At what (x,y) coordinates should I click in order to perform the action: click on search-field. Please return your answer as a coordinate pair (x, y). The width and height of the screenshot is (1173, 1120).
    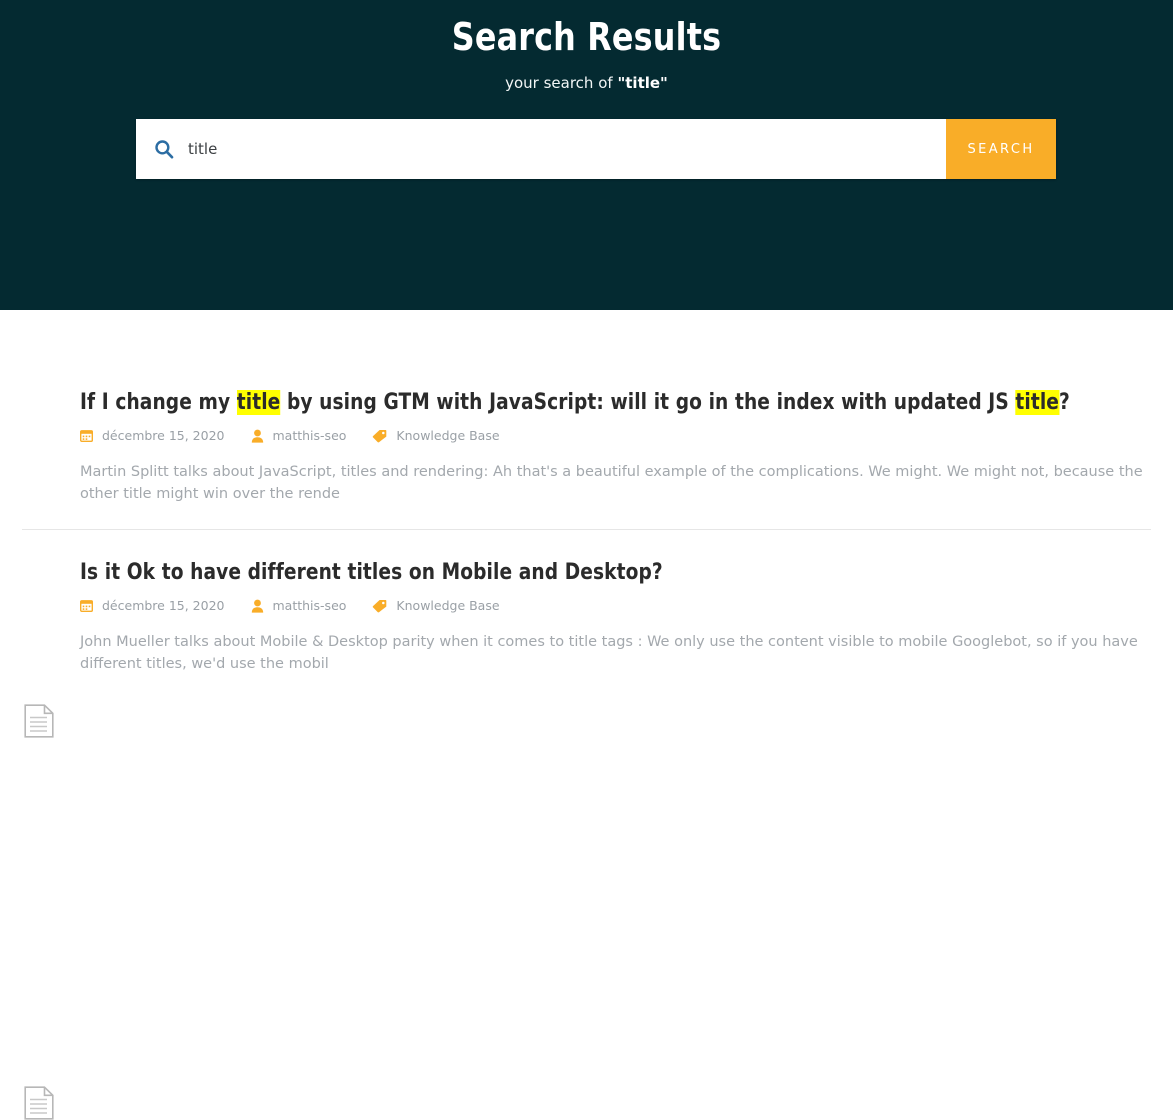
    Looking at the image, I should click on (541, 149).